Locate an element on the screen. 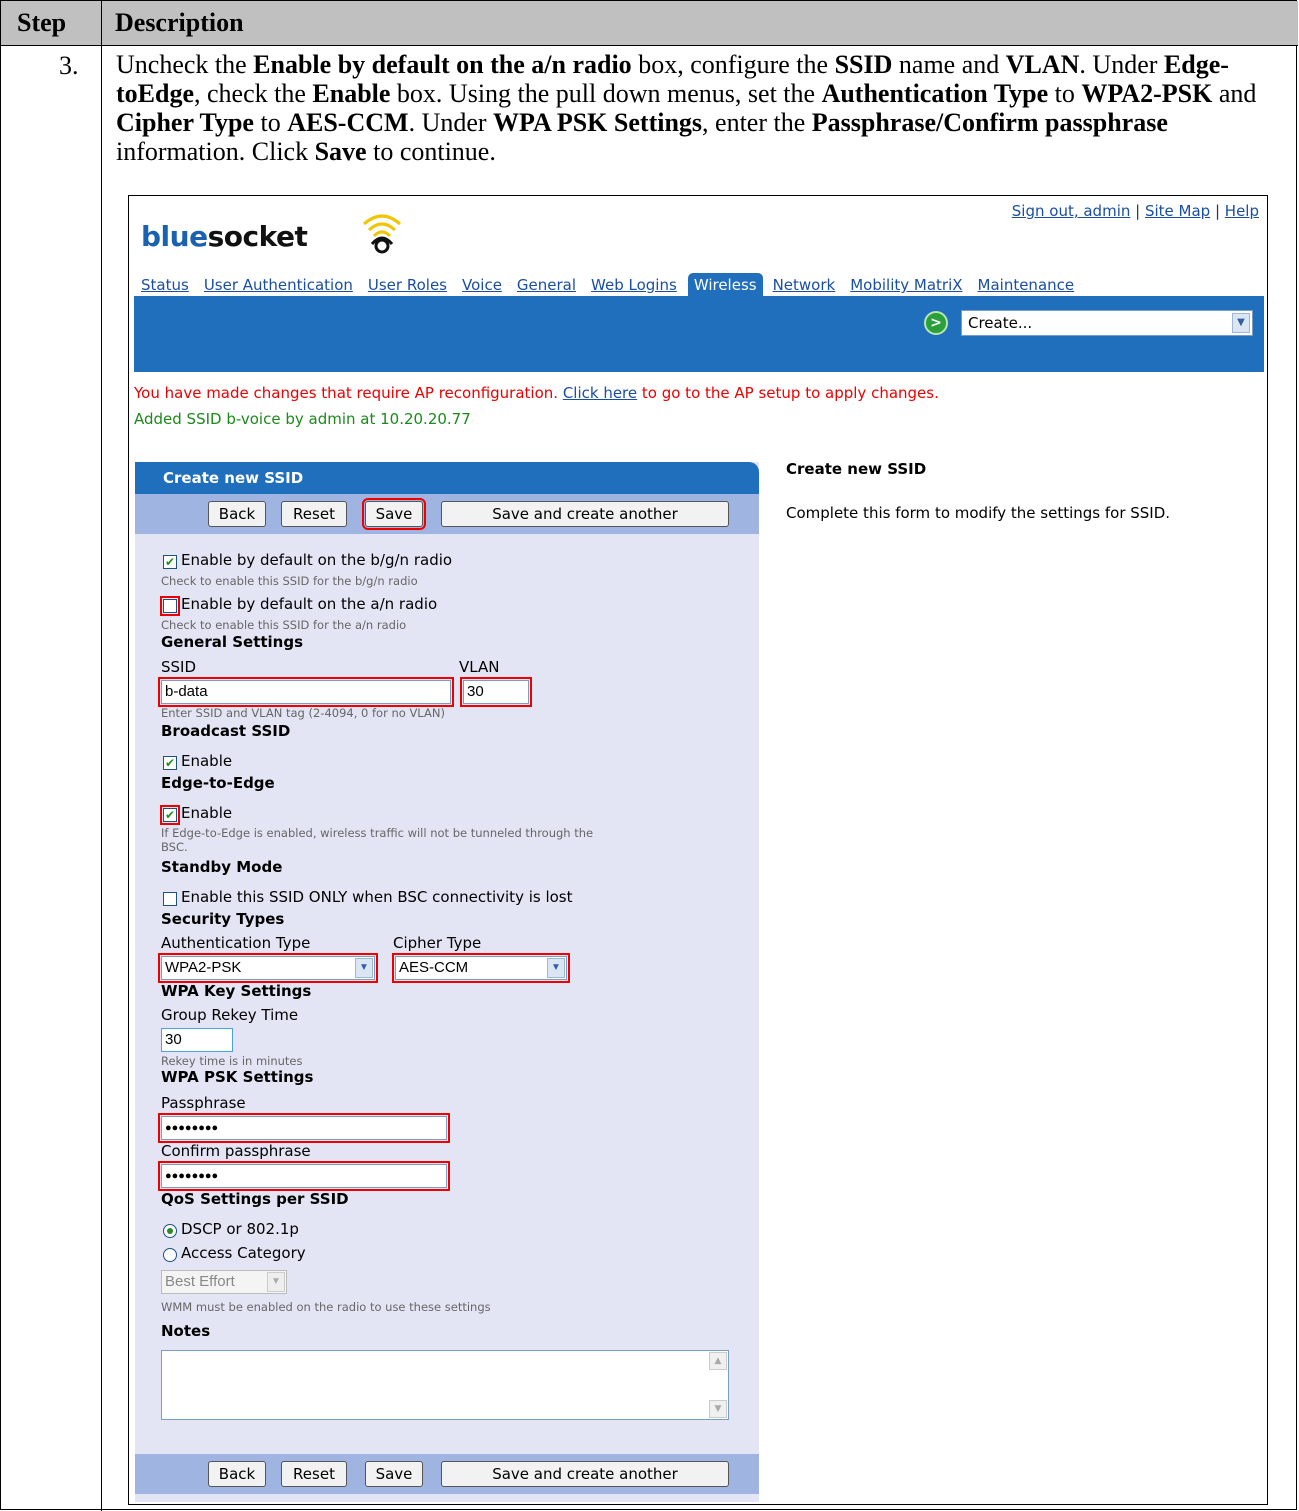  an-radio-checkbox is located at coordinates (170, 606).